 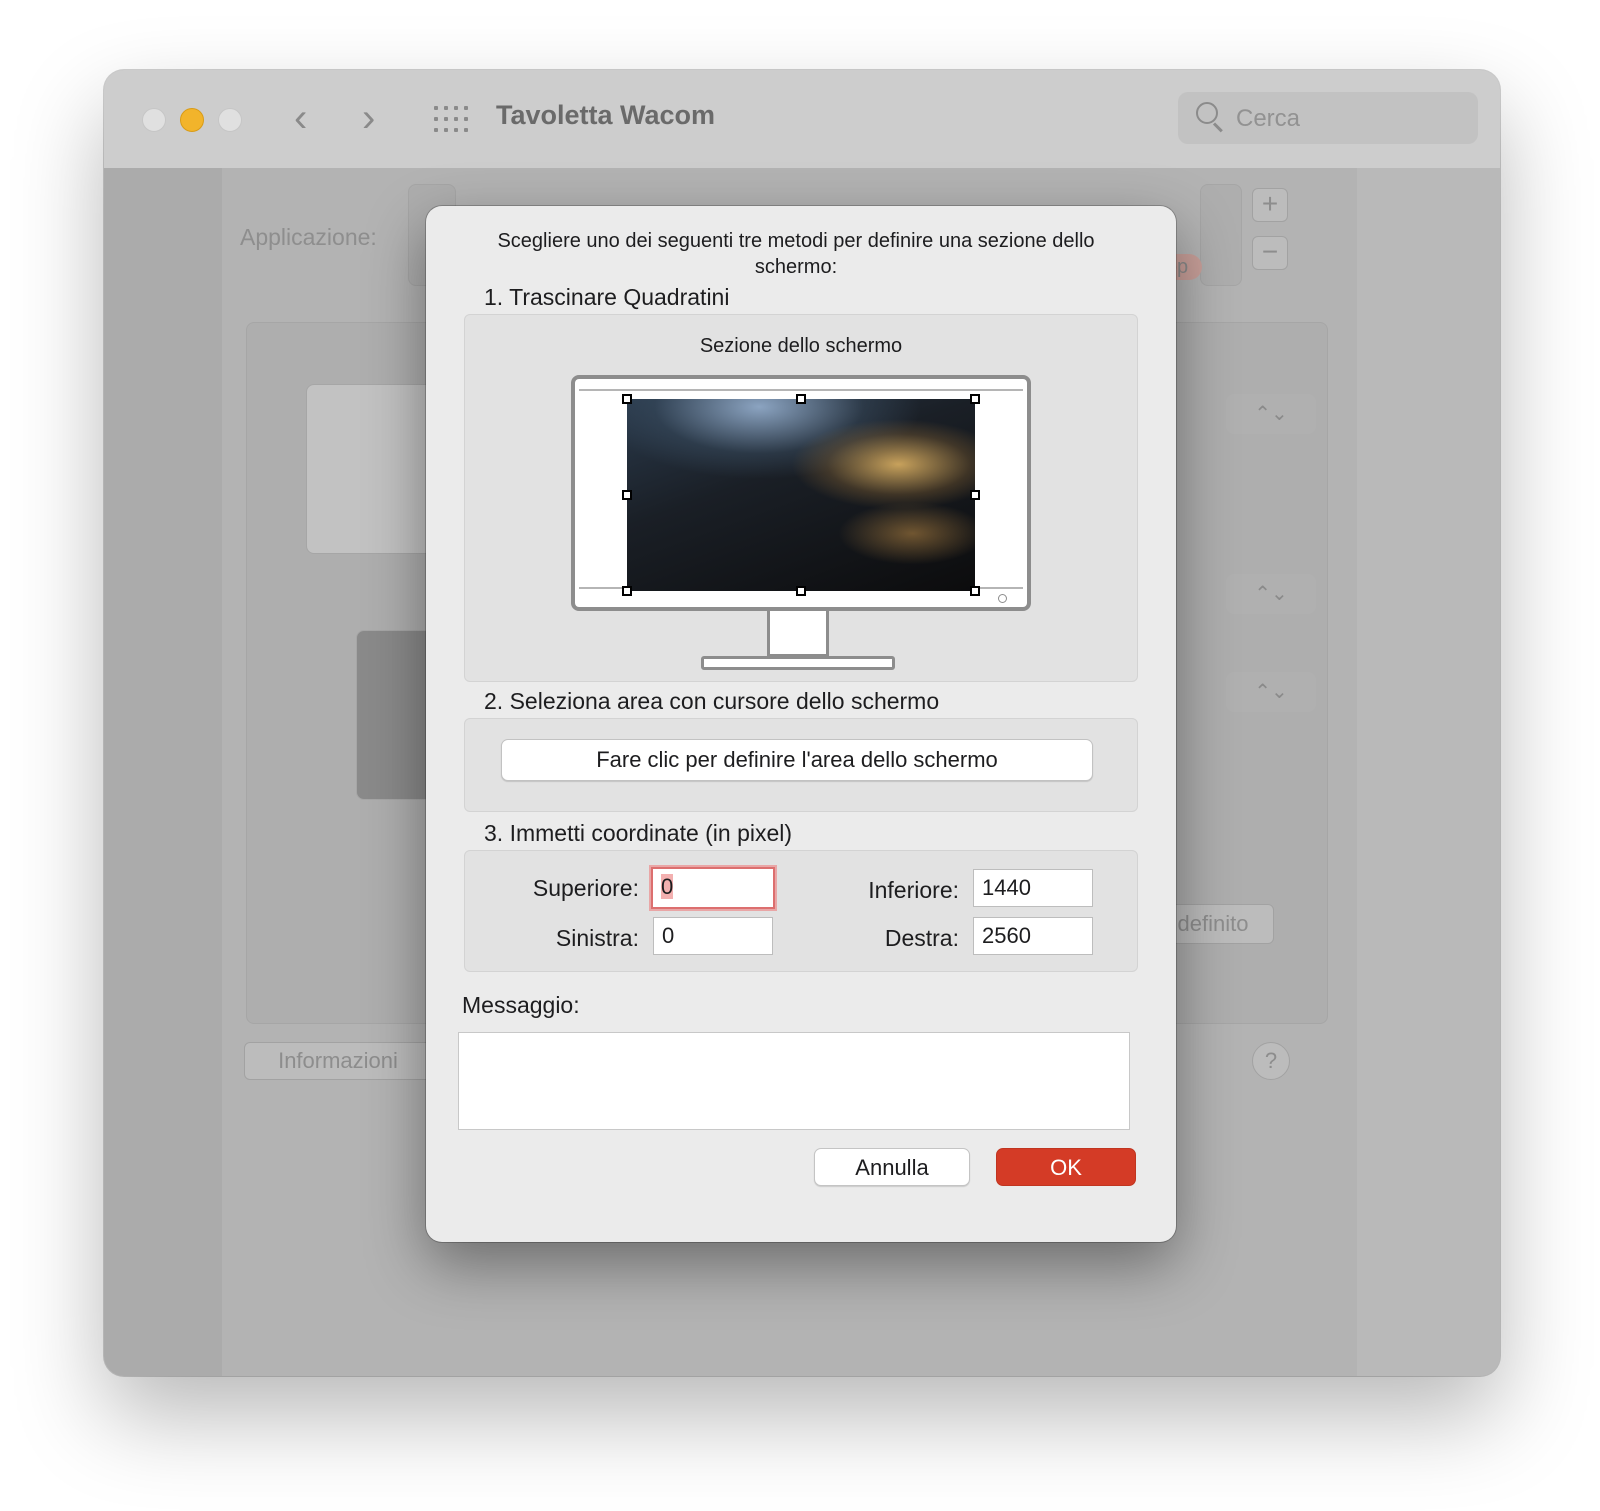 I want to click on handle-top-right, so click(x=975, y=399).